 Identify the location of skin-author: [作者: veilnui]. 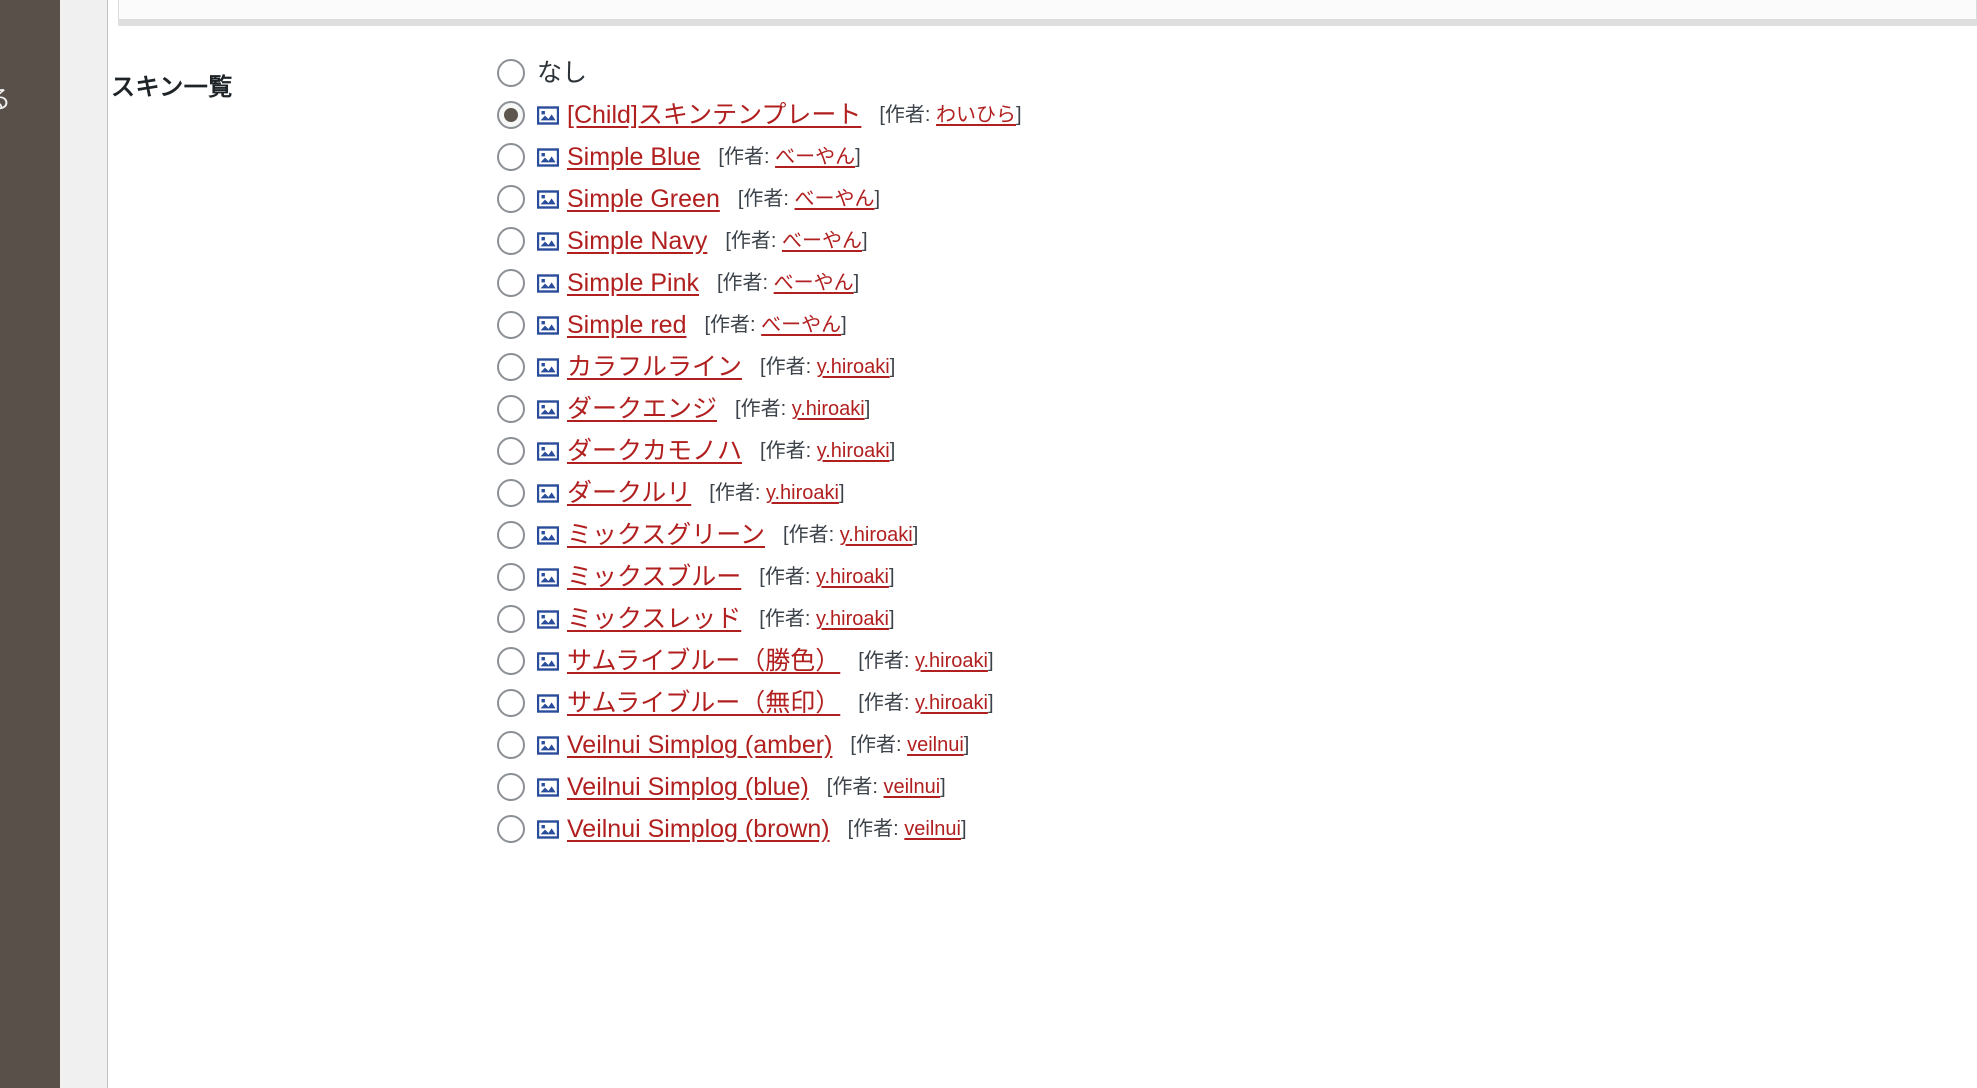
(907, 829).